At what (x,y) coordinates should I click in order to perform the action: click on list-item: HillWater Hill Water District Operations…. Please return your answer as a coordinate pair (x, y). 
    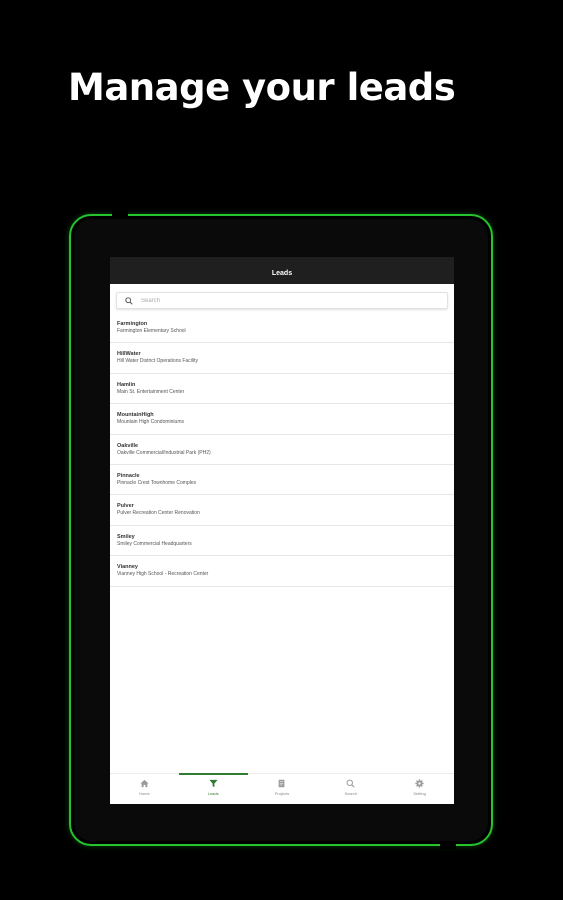
    Looking at the image, I should click on (282, 358).